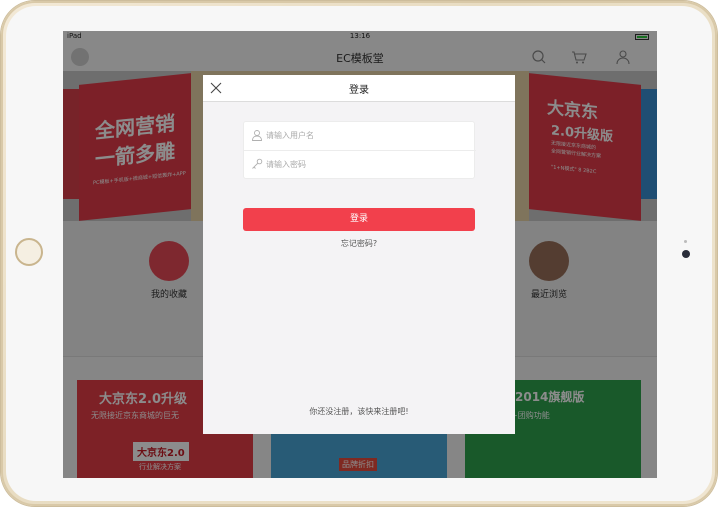 The height and width of the screenshot is (509, 720). I want to click on dialog-header: 登录, so click(359, 88).